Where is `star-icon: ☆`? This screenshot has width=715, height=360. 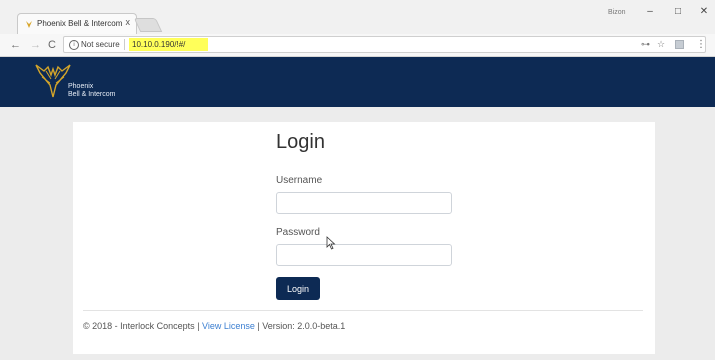
star-icon: ☆ is located at coordinates (661, 44).